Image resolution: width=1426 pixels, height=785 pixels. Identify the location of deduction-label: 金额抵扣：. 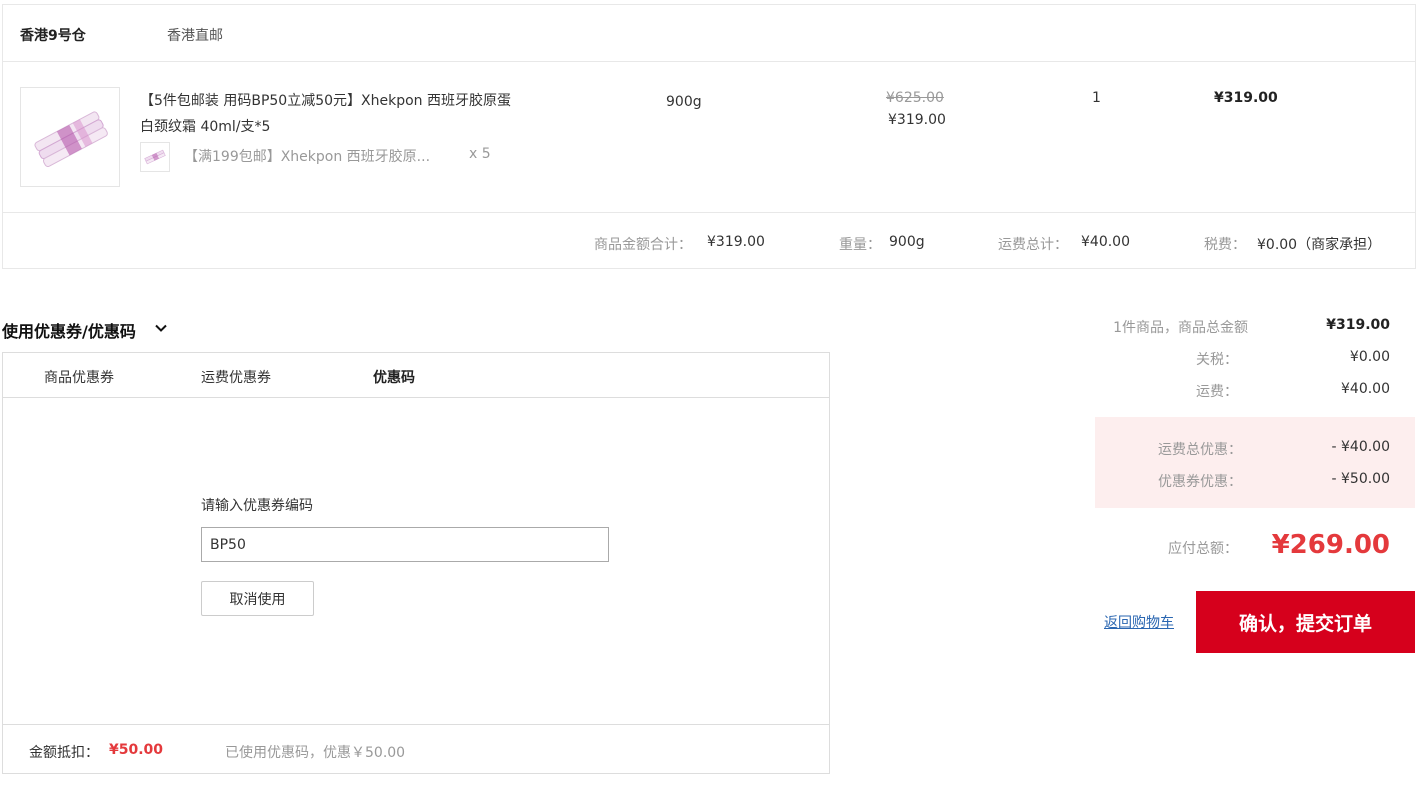
(64, 753).